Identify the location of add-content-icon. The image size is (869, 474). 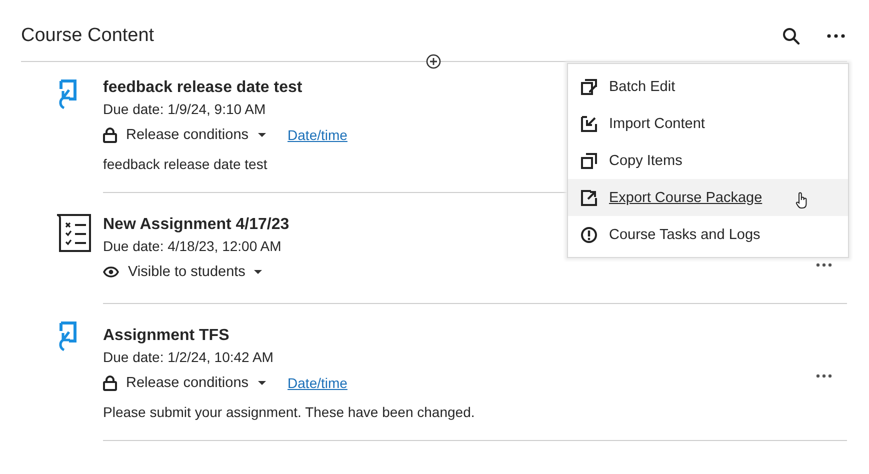
(433, 61).